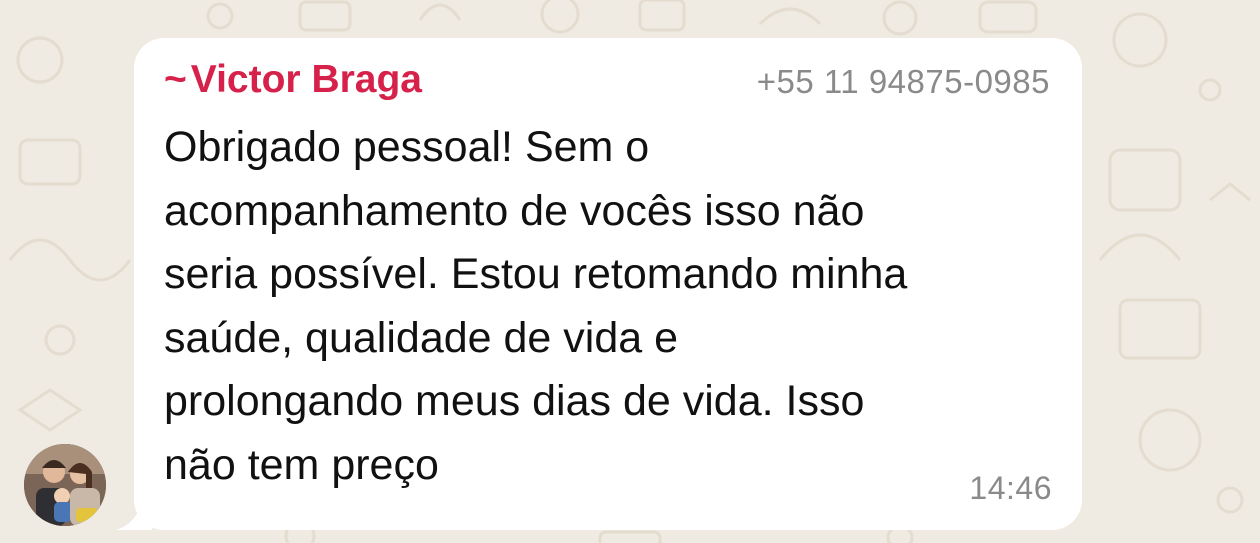 The image size is (1260, 543). Describe the element at coordinates (536, 274) in the screenshot. I see `message-line: seria possível. Estou retomando minha` at that location.